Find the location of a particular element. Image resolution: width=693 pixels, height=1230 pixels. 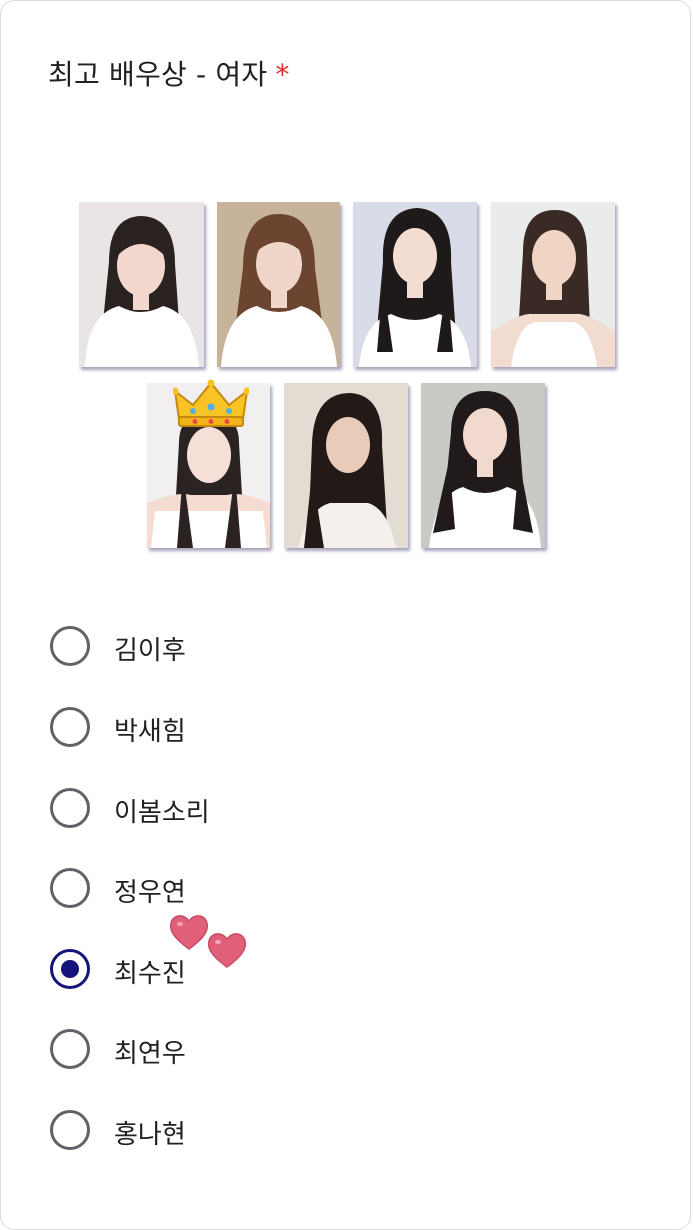

option-row-3: 이봄소리 is located at coordinates (247, 808).